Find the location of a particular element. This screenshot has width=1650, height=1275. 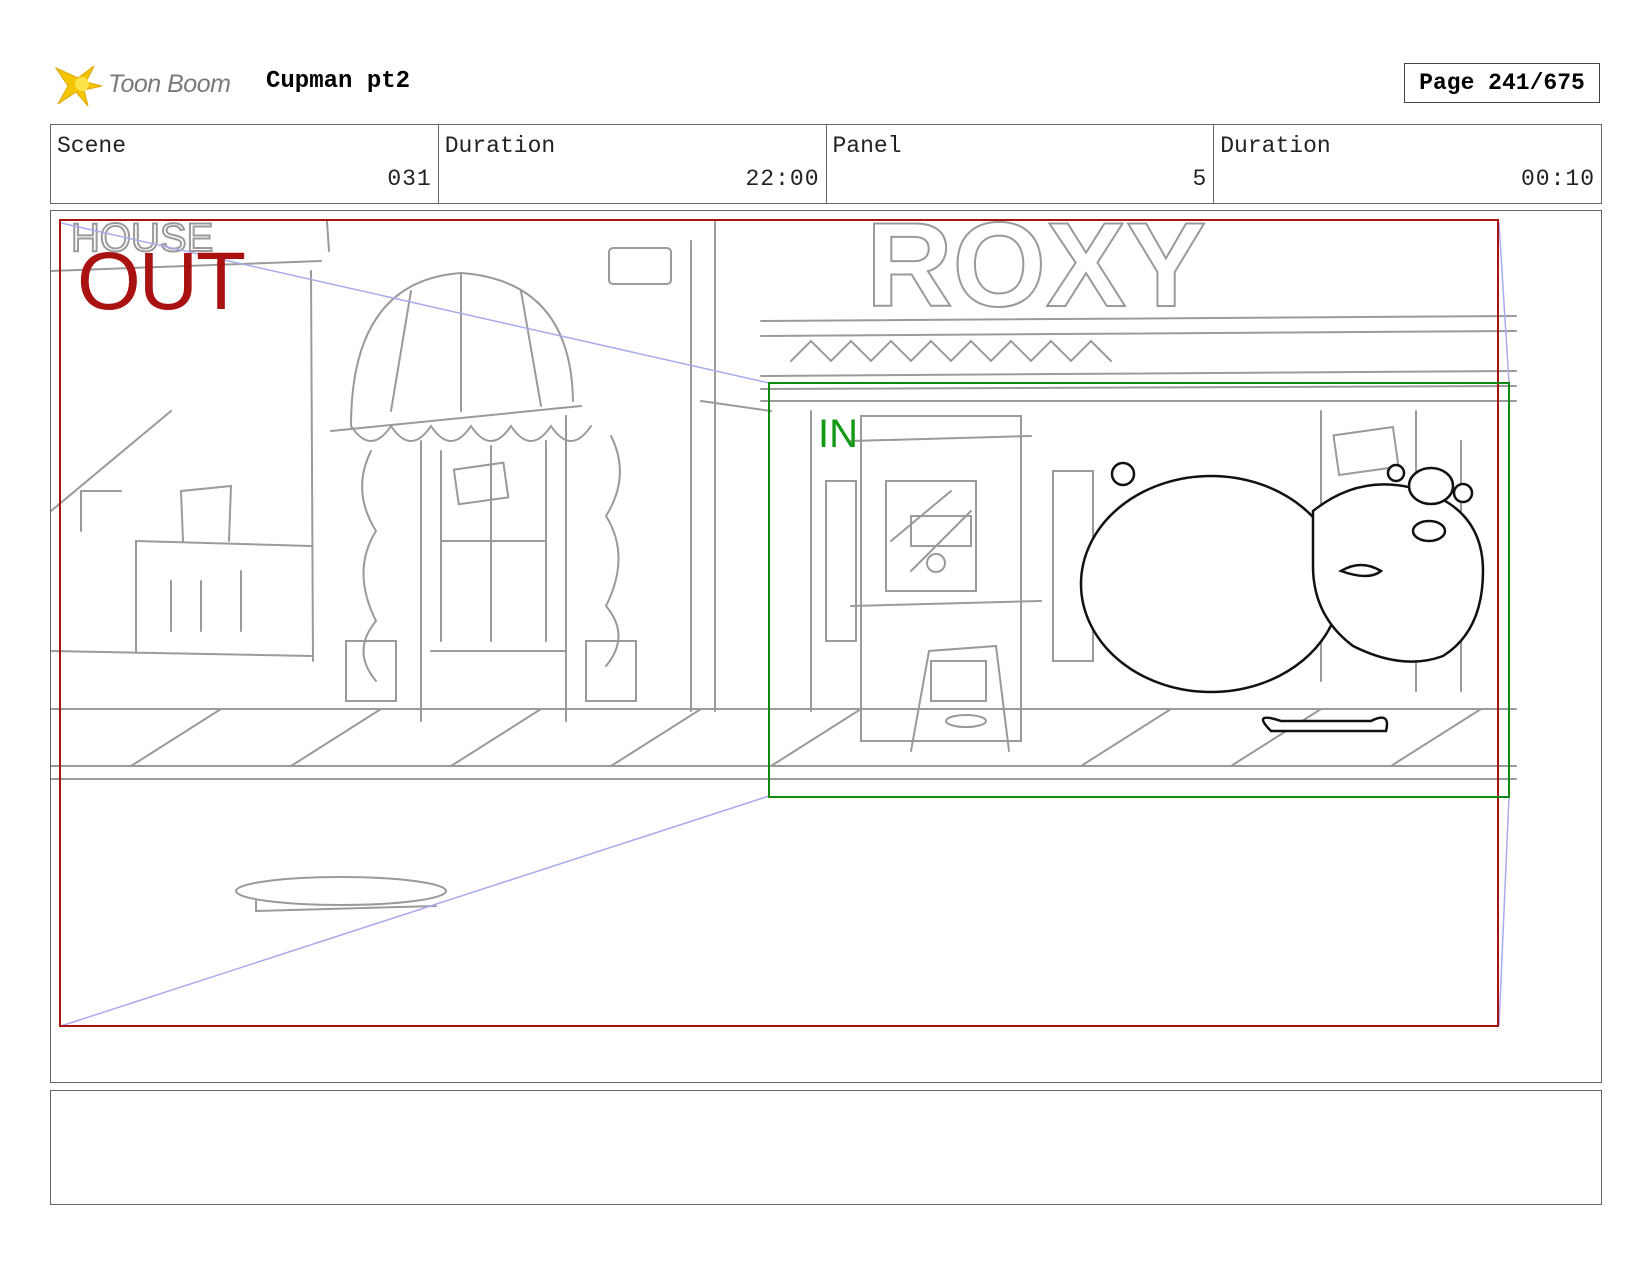

project-title: Cupman pt2 is located at coordinates (338, 81).